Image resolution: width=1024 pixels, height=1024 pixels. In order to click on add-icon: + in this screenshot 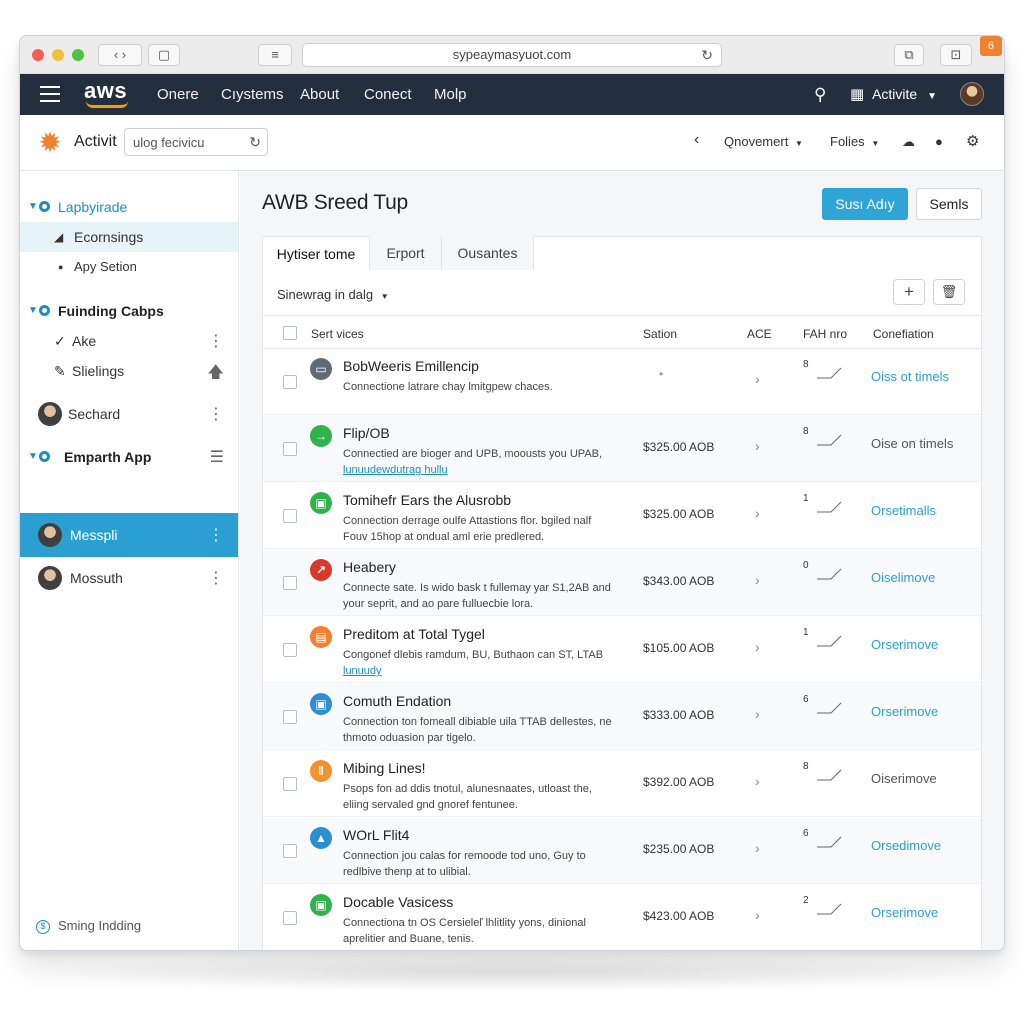, I will do `click(909, 292)`.